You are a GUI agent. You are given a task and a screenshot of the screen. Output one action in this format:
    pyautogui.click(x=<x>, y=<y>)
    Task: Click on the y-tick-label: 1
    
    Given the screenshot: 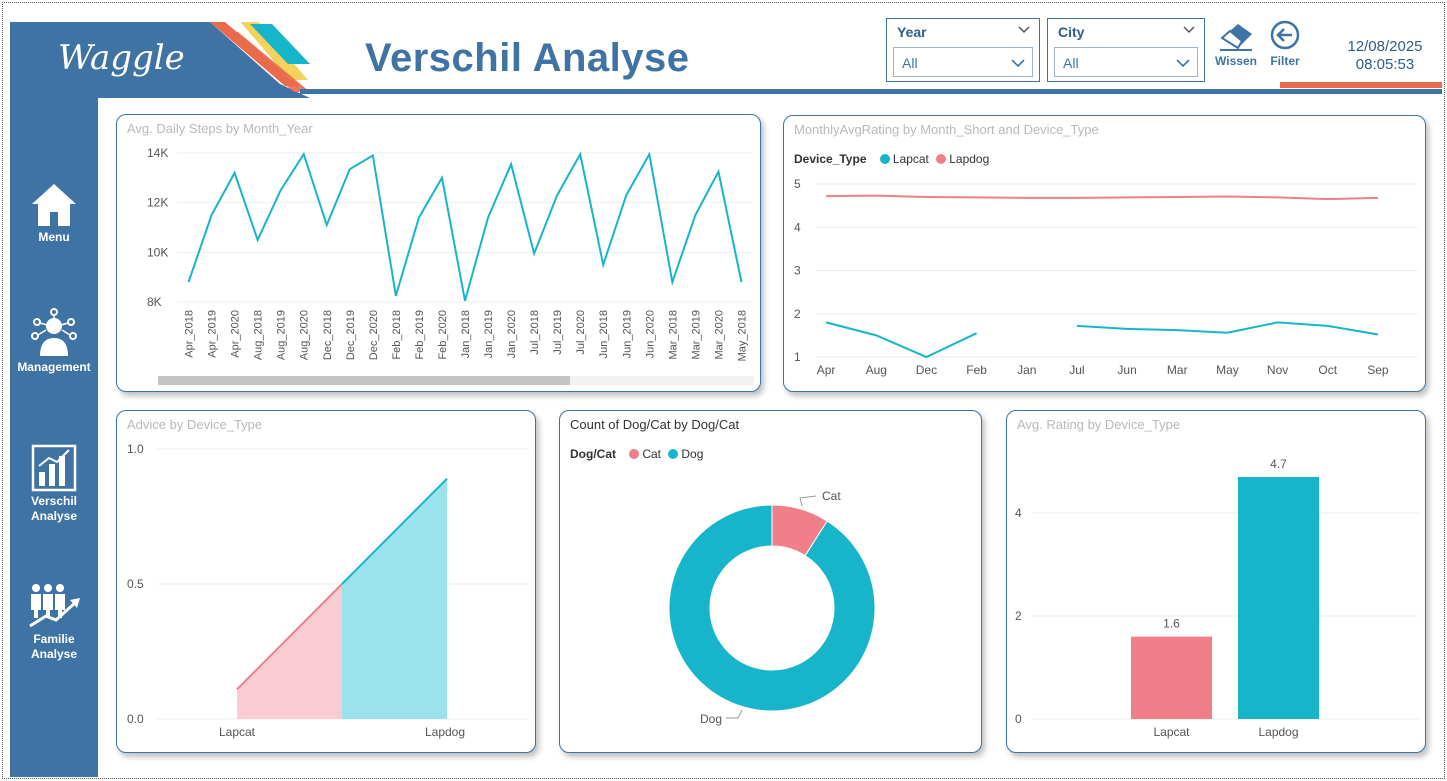 What is the action you would take?
    pyautogui.click(x=797, y=357)
    